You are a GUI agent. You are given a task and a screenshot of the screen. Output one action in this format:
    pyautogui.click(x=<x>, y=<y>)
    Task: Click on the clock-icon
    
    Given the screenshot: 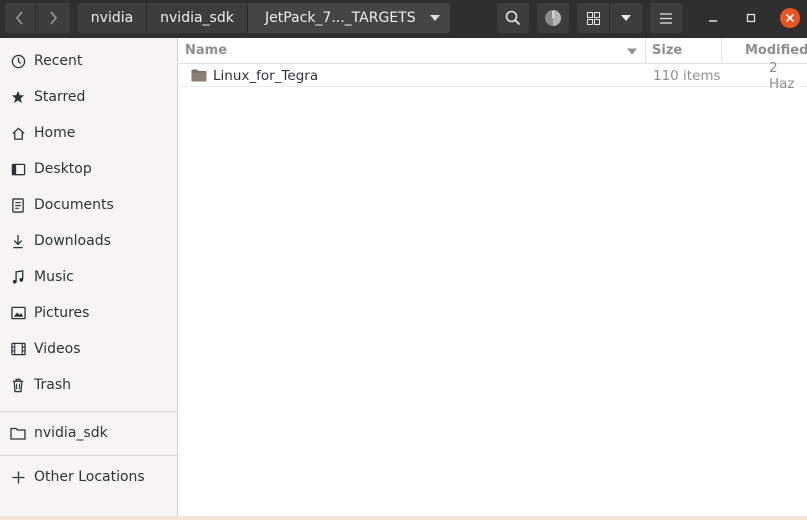 What is the action you would take?
    pyautogui.click(x=18, y=61)
    